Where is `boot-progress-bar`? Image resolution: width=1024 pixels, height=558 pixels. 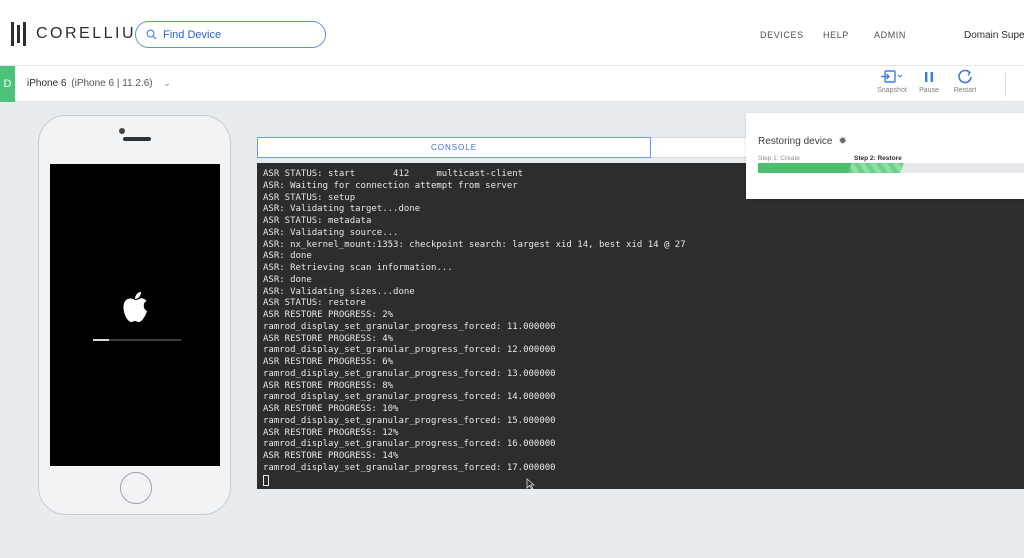
boot-progress-bar is located at coordinates (137, 340).